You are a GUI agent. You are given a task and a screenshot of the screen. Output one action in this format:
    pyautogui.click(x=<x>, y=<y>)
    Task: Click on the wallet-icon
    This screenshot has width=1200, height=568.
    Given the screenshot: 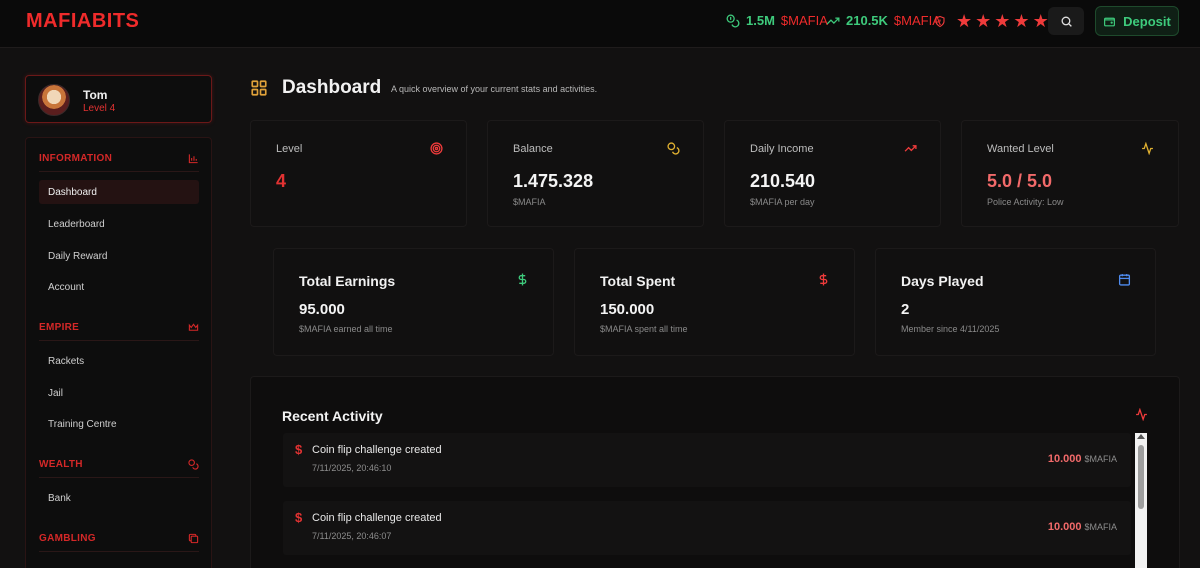 What is the action you would take?
    pyautogui.click(x=1110, y=21)
    